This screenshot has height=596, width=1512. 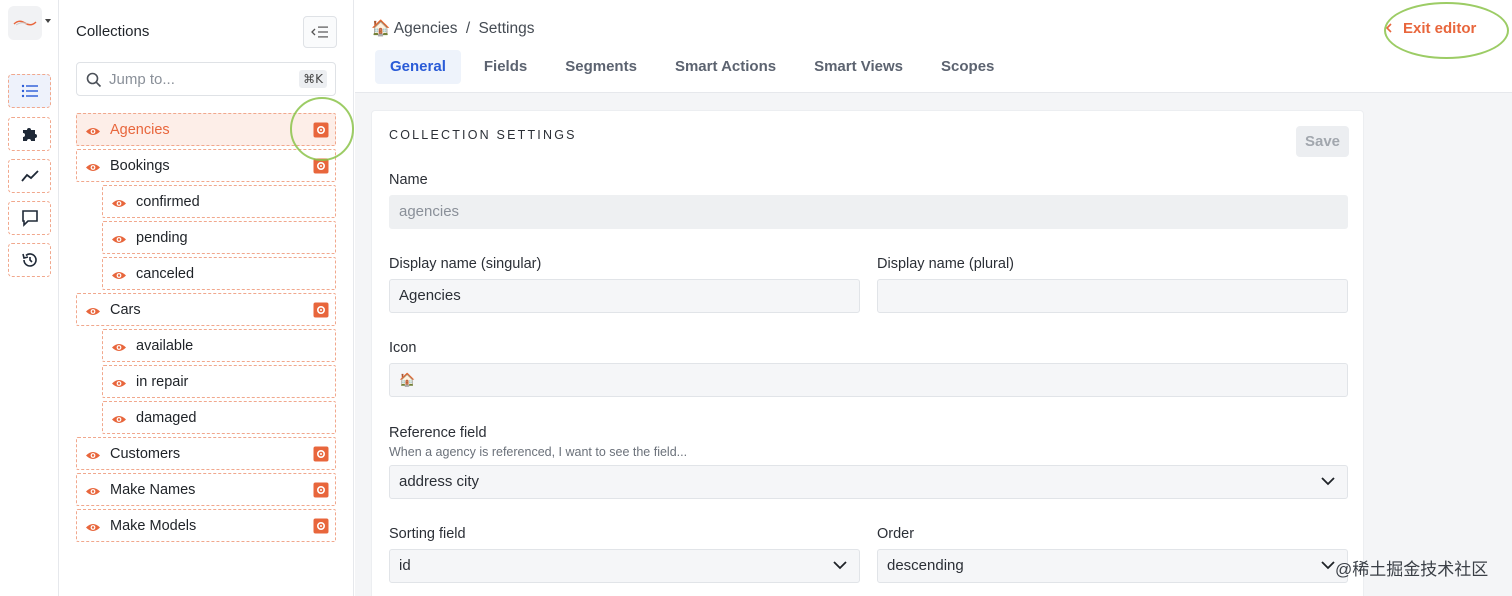 What do you see at coordinates (427, 534) in the screenshot?
I see `sorting-label: Sorting field` at bounding box center [427, 534].